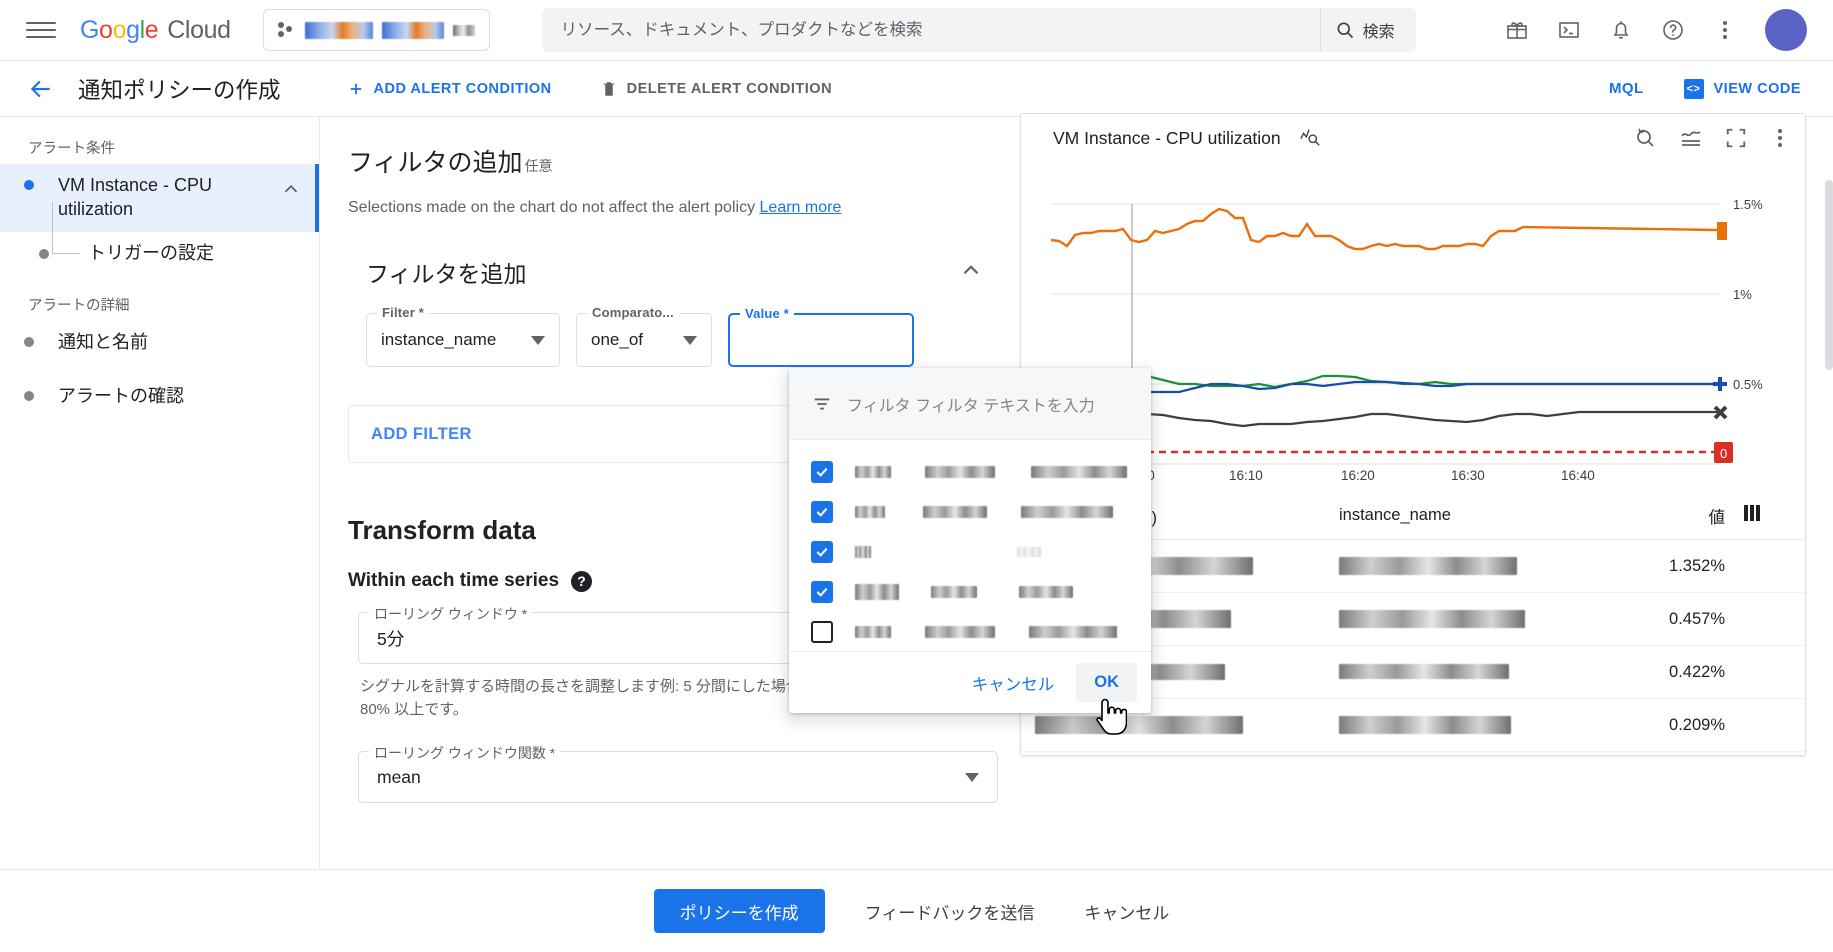 The image size is (1833, 952). What do you see at coordinates (1180, 724) in the screenshot?
I see `cell-instance-id` at bounding box center [1180, 724].